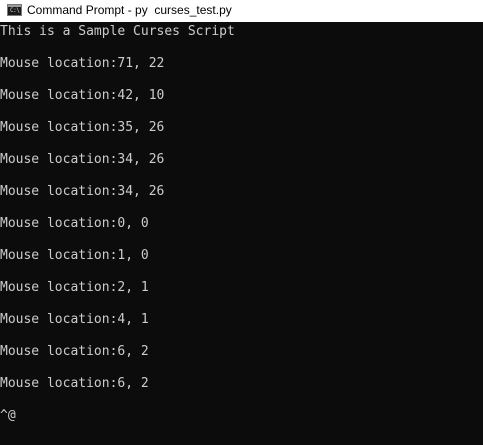 This screenshot has width=483, height=445. What do you see at coordinates (74, 319) in the screenshot?
I see `console-line: Mouse location:4, 1` at bounding box center [74, 319].